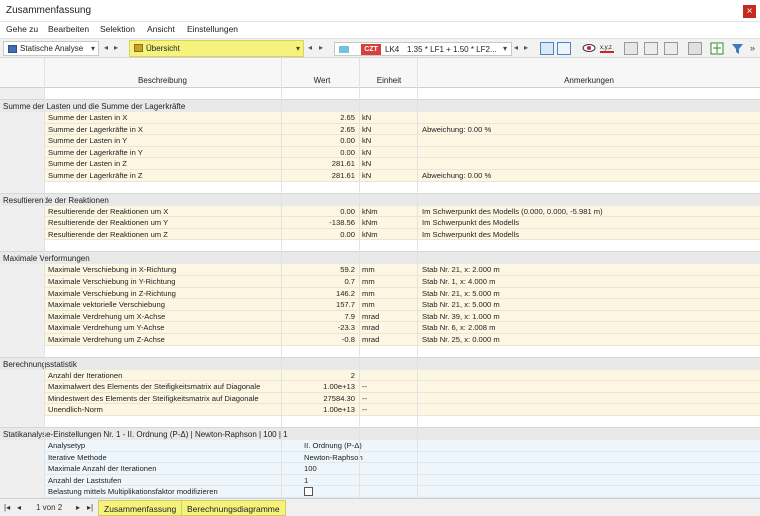 The height and width of the screenshot is (516, 760). I want to click on row-unit: mm, so click(368, 281).